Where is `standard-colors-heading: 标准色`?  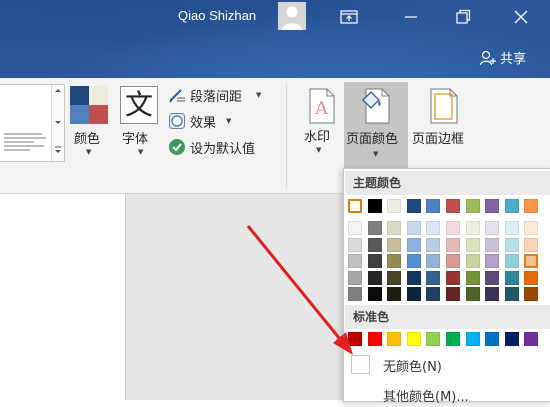 standard-colors-heading: 标准色 is located at coordinates (447, 317).